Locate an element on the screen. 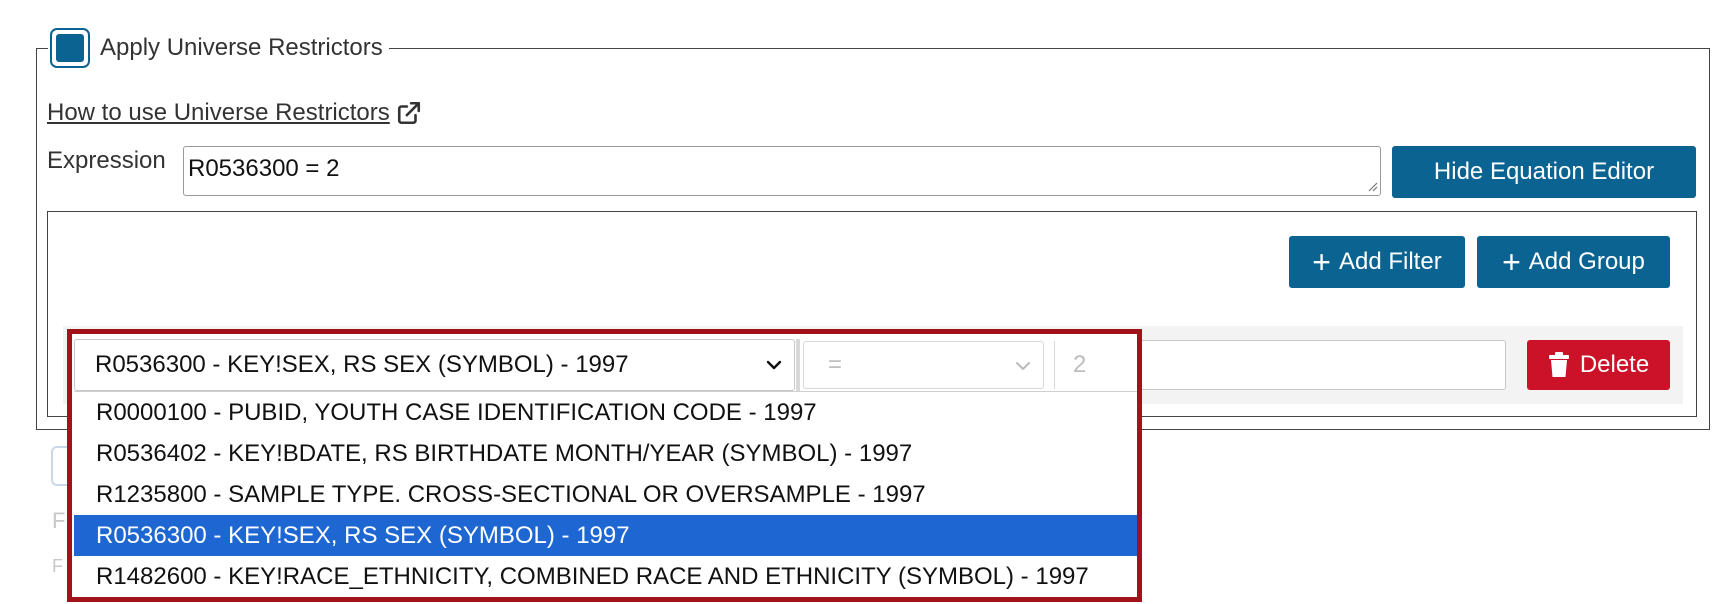 The width and height of the screenshot is (1734, 604). expression-label: Expression is located at coordinates (106, 160).